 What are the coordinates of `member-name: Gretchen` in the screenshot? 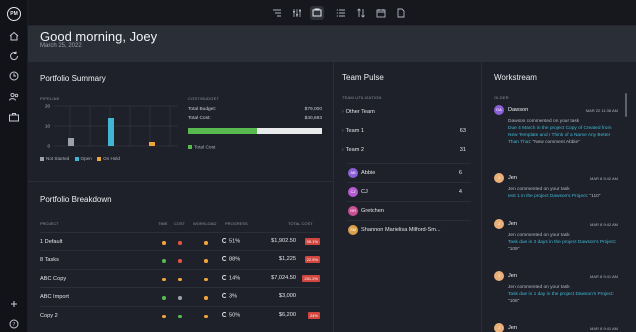 It's located at (373, 211).